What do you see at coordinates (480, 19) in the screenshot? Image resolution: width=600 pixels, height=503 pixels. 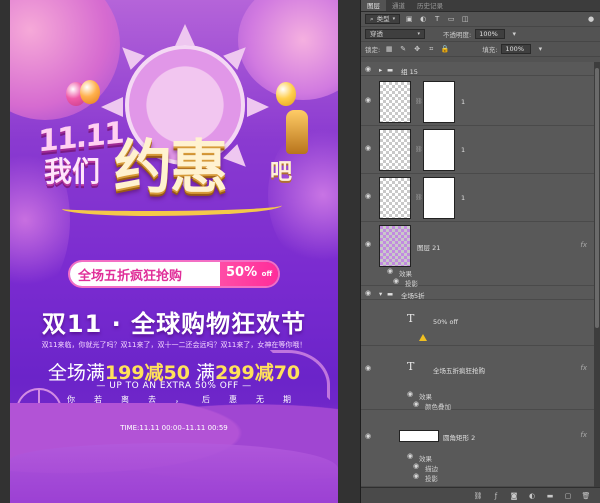 I see `filter-row: ⌕ 类型 ▾ ▣ ◐ T ▭ ◫ ●` at bounding box center [480, 19].